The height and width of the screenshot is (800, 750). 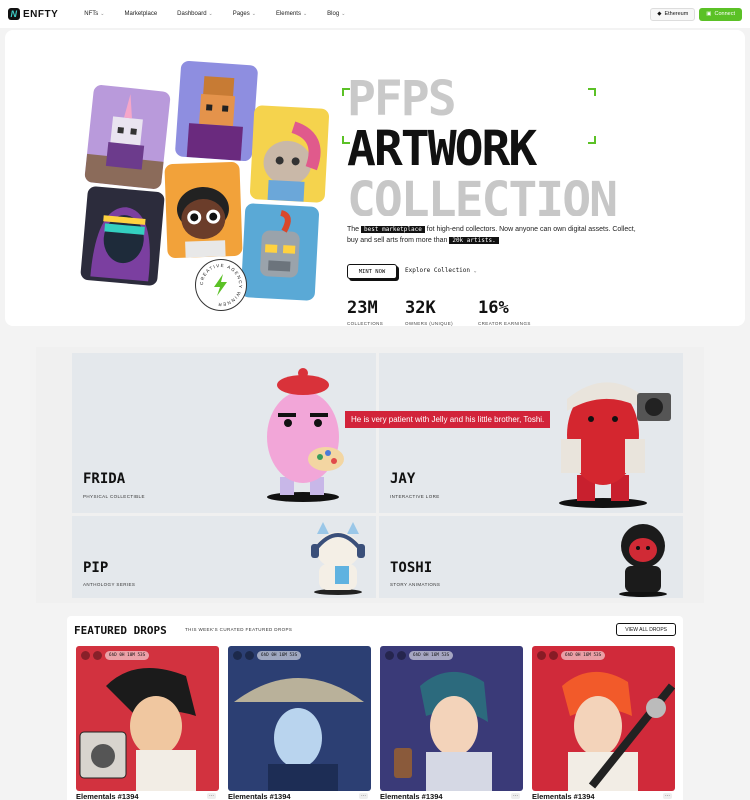 What do you see at coordinates (443, 731) in the screenshot?
I see `drop-artwork-anime-boy` at bounding box center [443, 731].